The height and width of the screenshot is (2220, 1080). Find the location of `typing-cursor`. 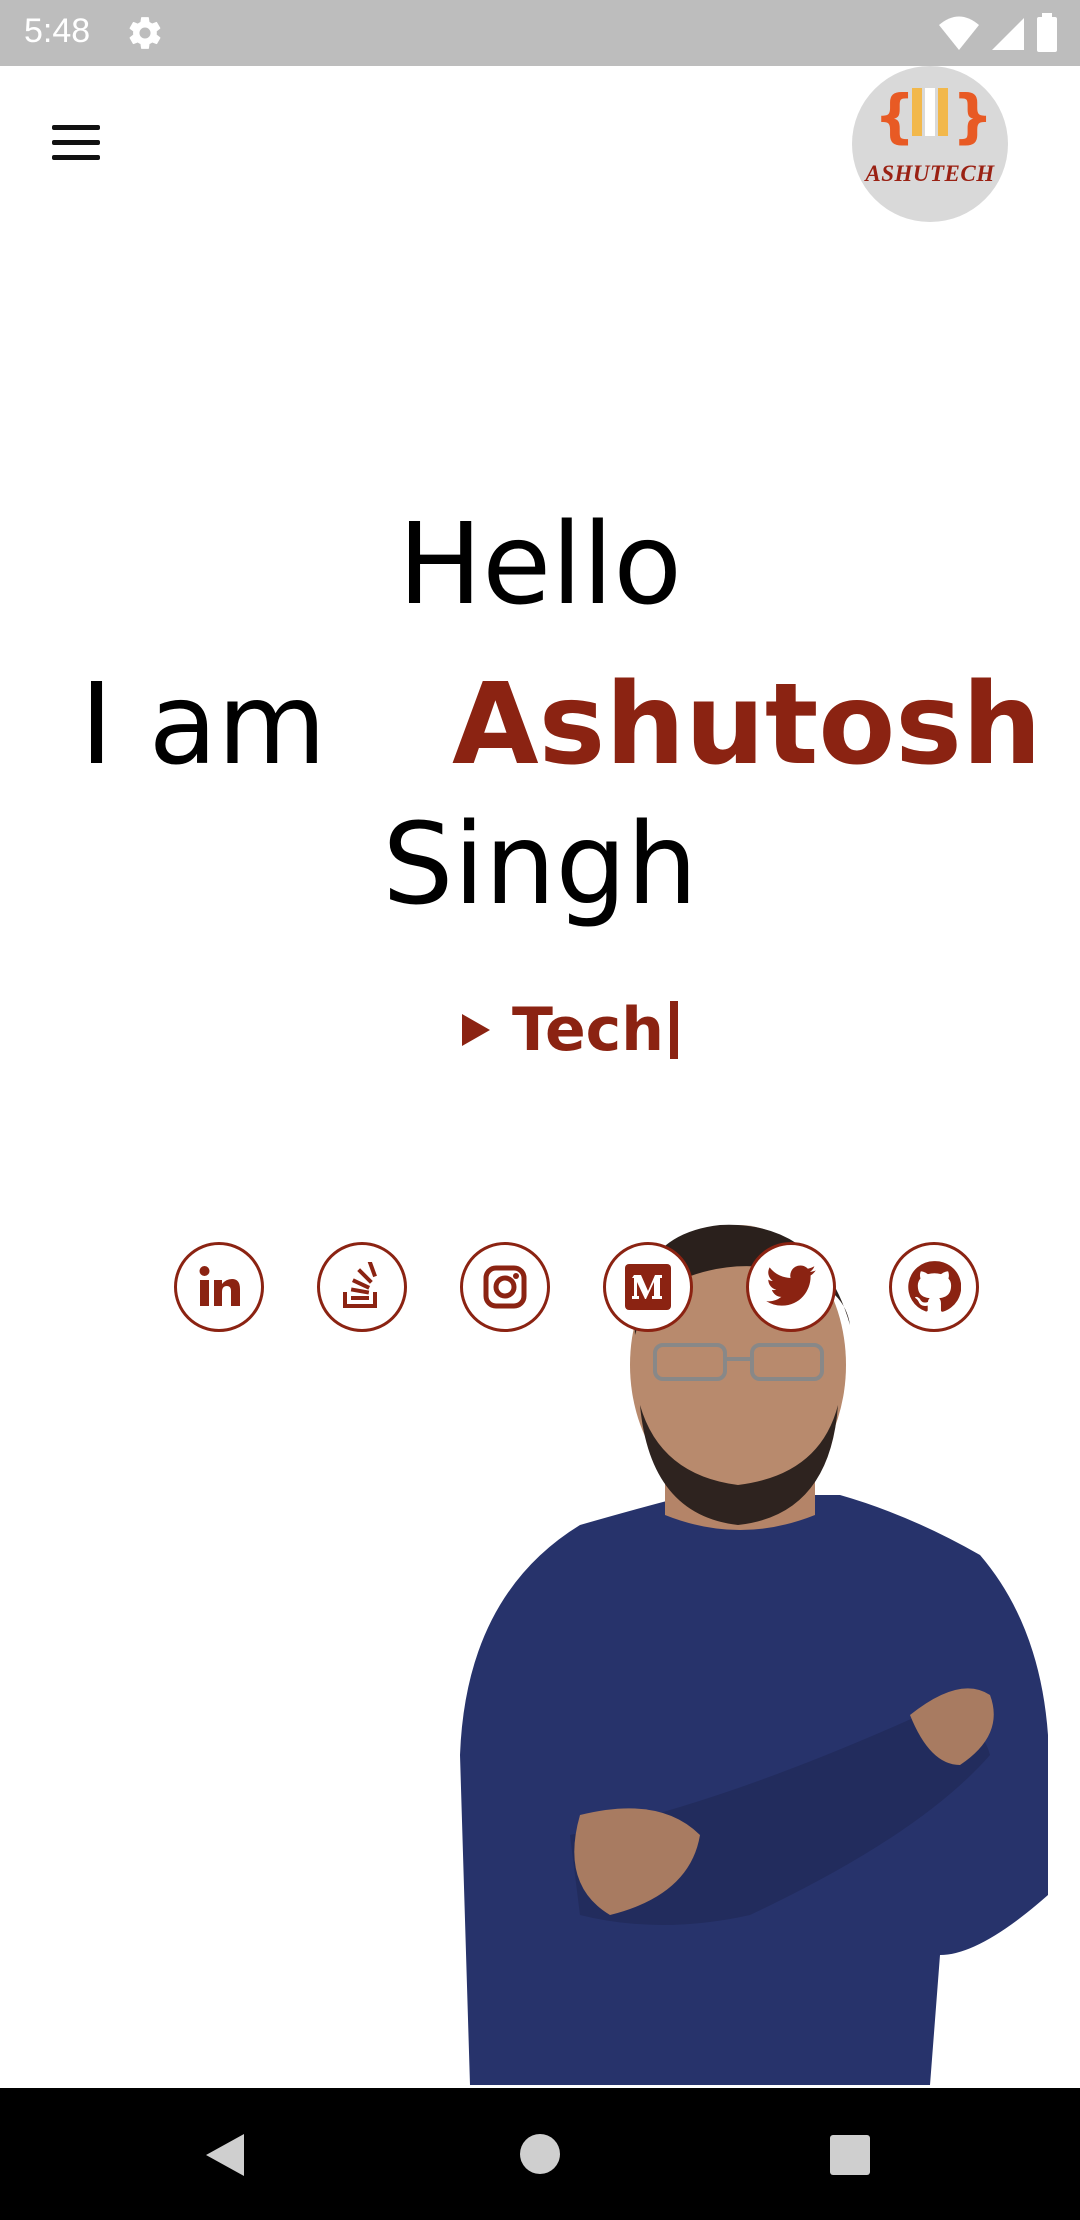

typing-cursor is located at coordinates (673, 1030).